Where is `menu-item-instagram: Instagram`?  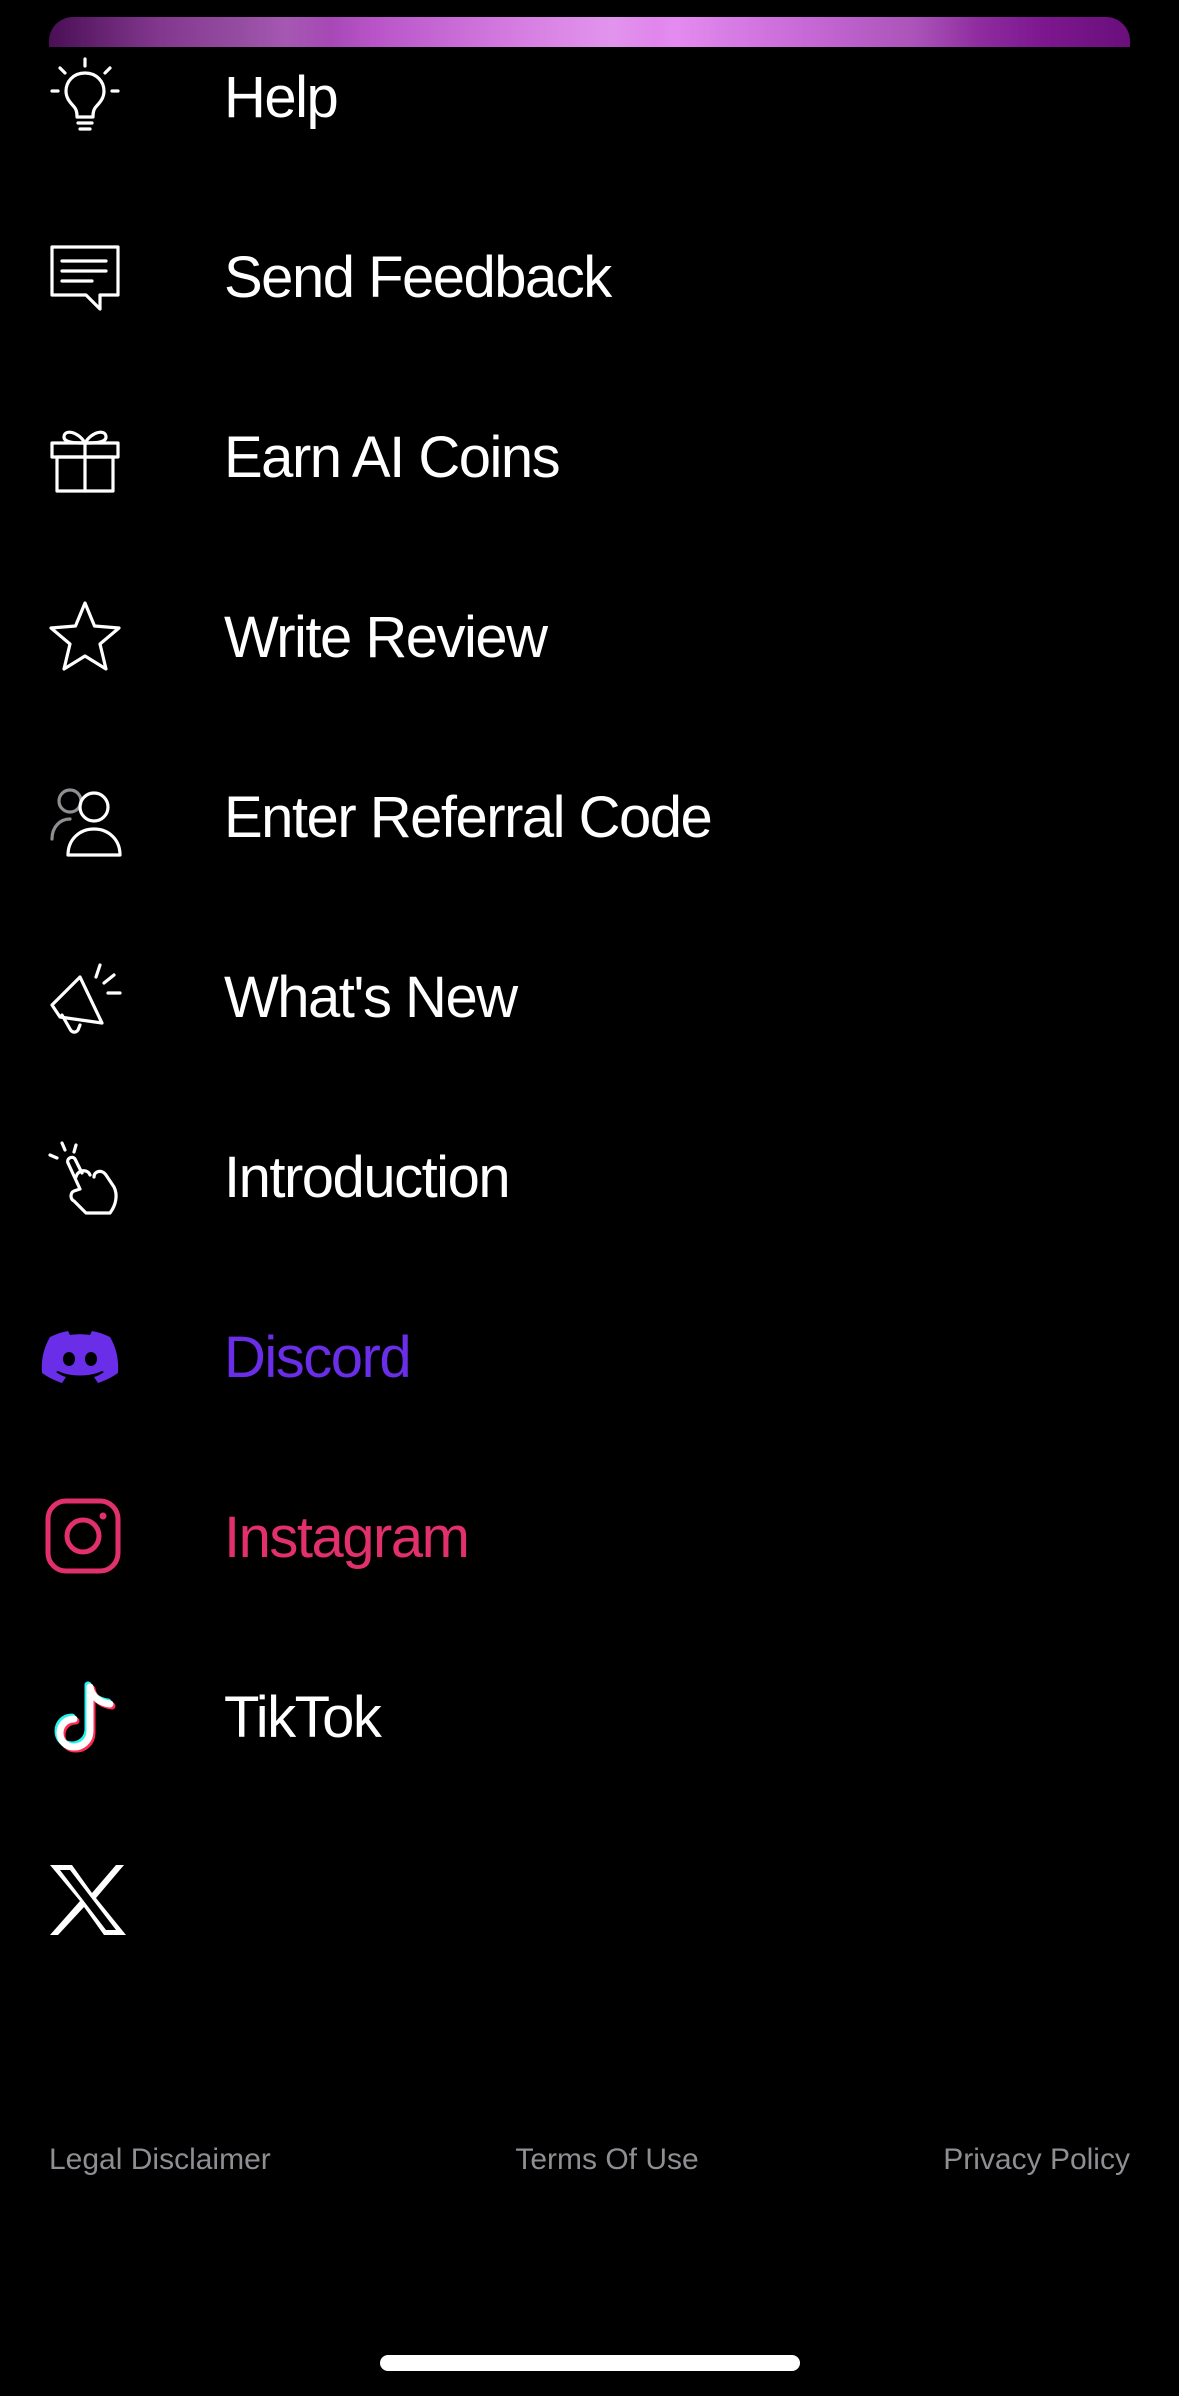 menu-item-instagram: Instagram is located at coordinates (590, 1538).